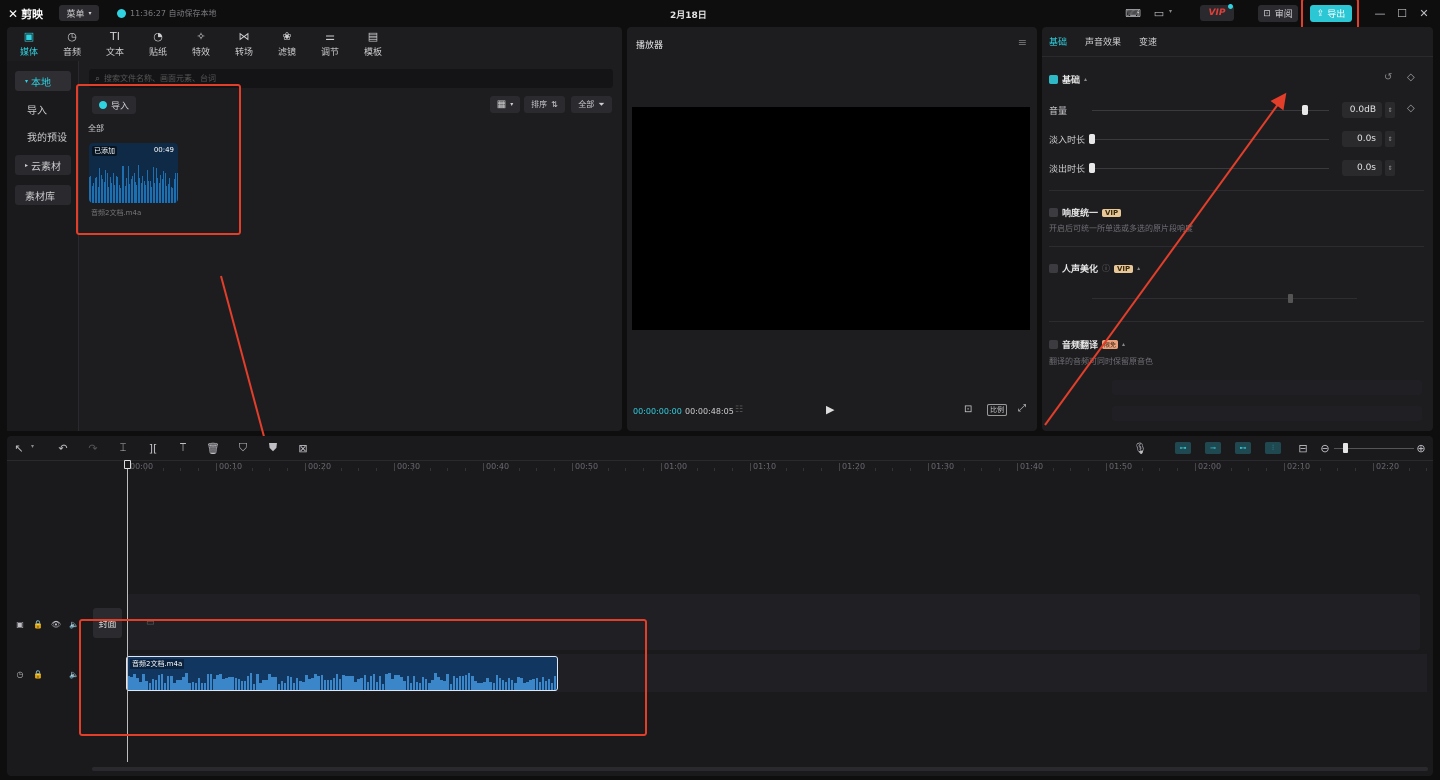 This screenshot has height=780, width=1440. Describe the element at coordinates (153, 448) in the screenshot. I see `split-left-icon: ][` at that location.